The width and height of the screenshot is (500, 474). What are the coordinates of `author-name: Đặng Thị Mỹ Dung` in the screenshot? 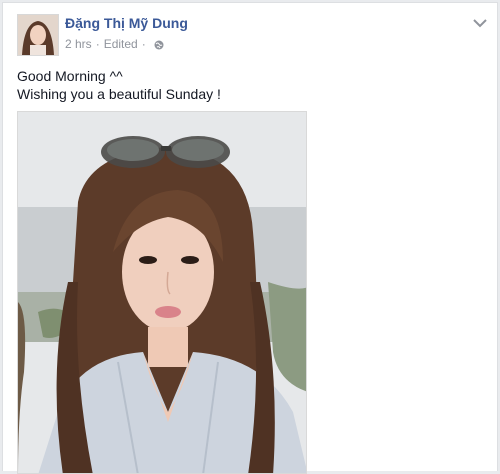 It's located at (126, 23).